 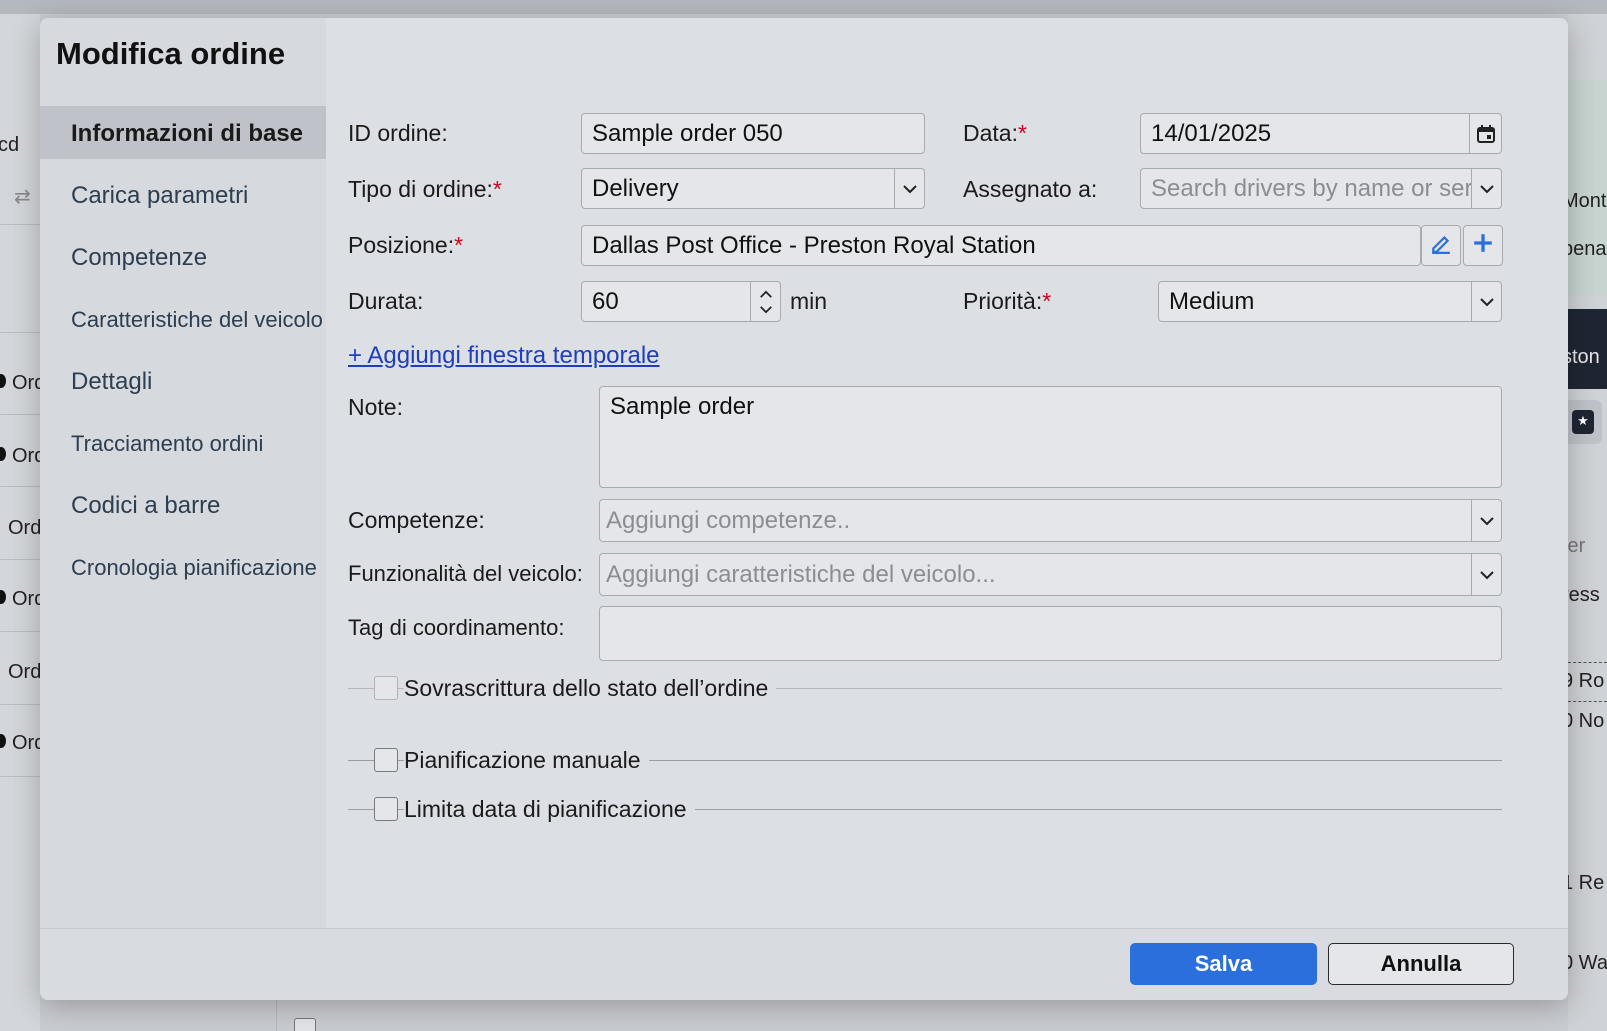 What do you see at coordinates (1421, 964) in the screenshot?
I see `cancel-button: Annulla` at bounding box center [1421, 964].